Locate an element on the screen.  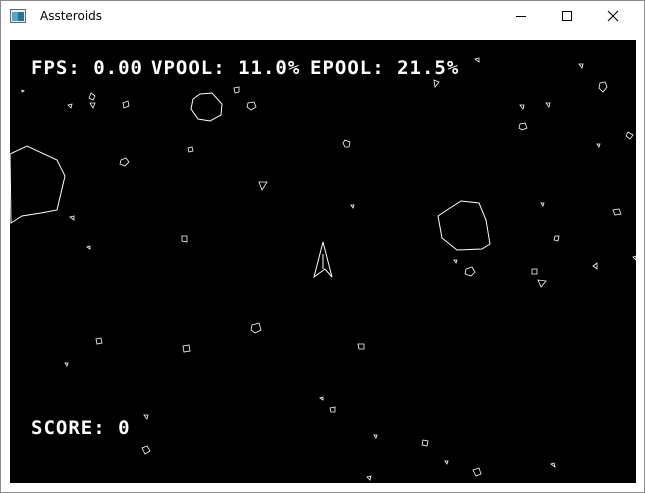
minimize-icon is located at coordinates (521, 16).